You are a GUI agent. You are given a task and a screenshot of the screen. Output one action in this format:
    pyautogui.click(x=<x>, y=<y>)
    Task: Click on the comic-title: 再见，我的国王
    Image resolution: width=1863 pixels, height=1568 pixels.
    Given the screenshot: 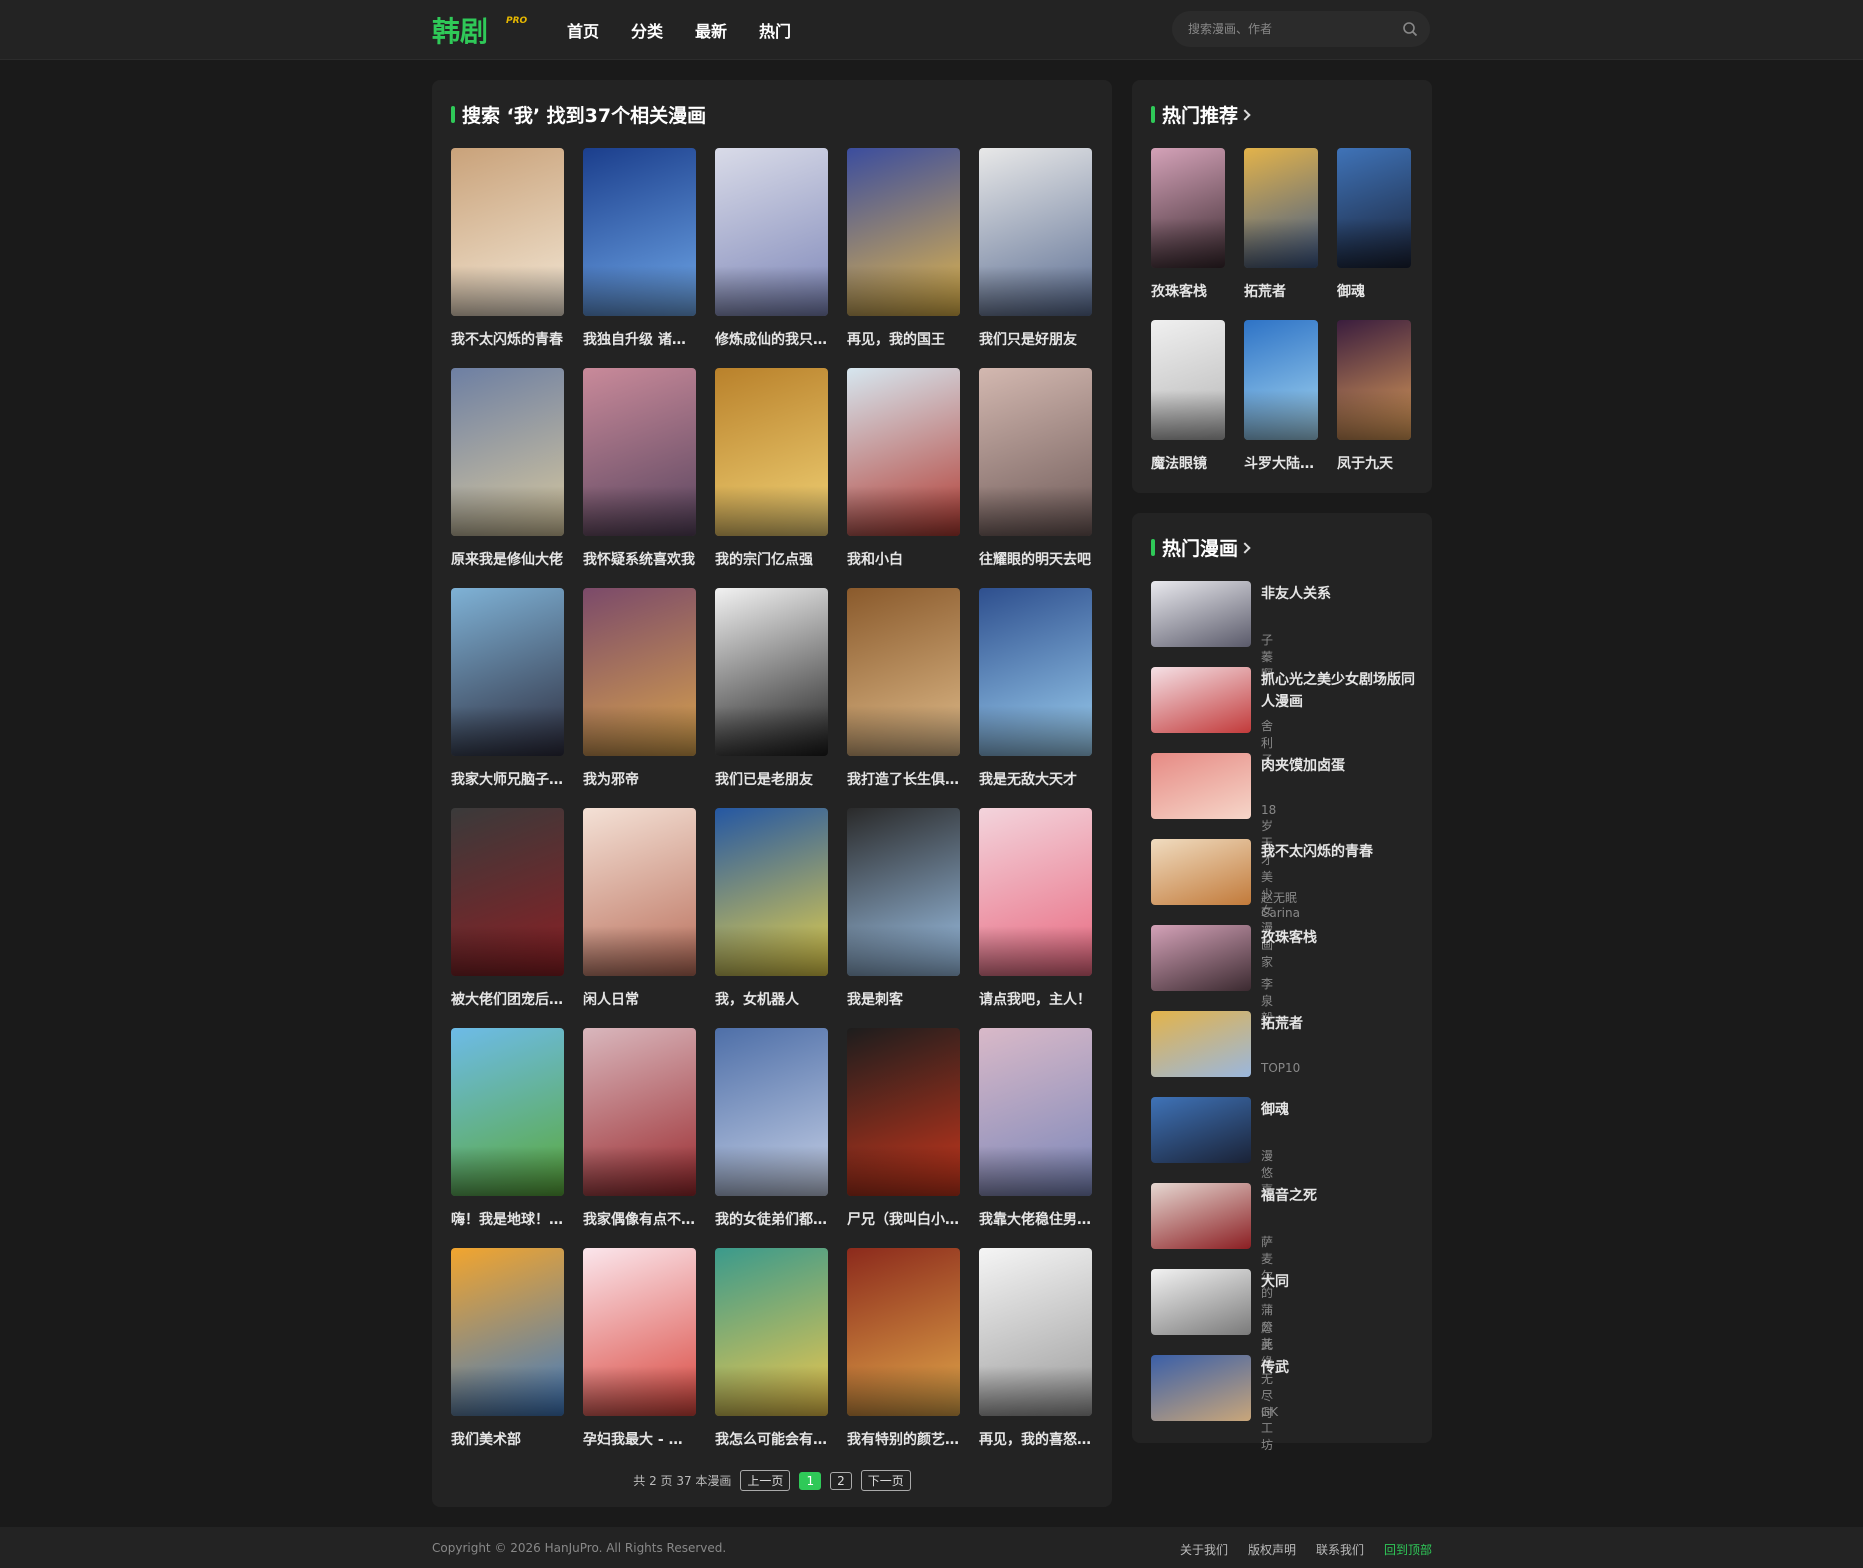 What is the action you would take?
    pyautogui.click(x=903, y=339)
    